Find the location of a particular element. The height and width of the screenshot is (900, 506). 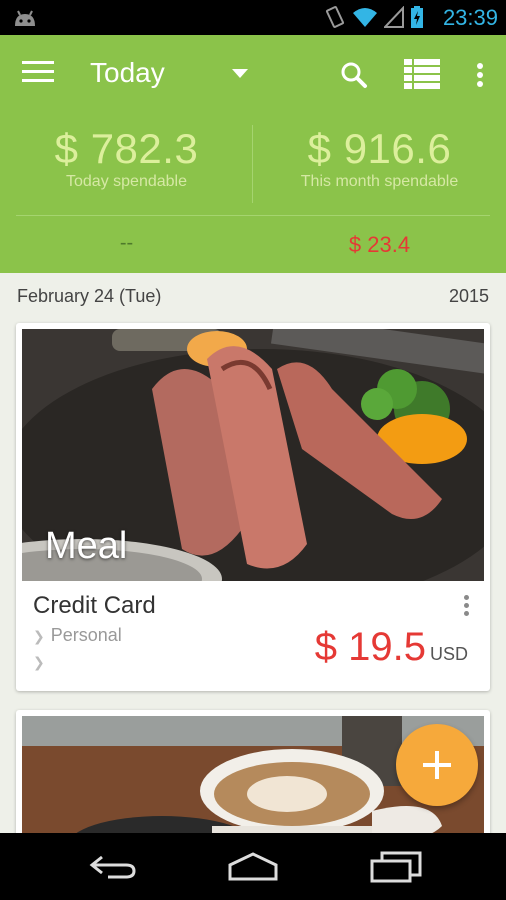

home-icon is located at coordinates (253, 868).